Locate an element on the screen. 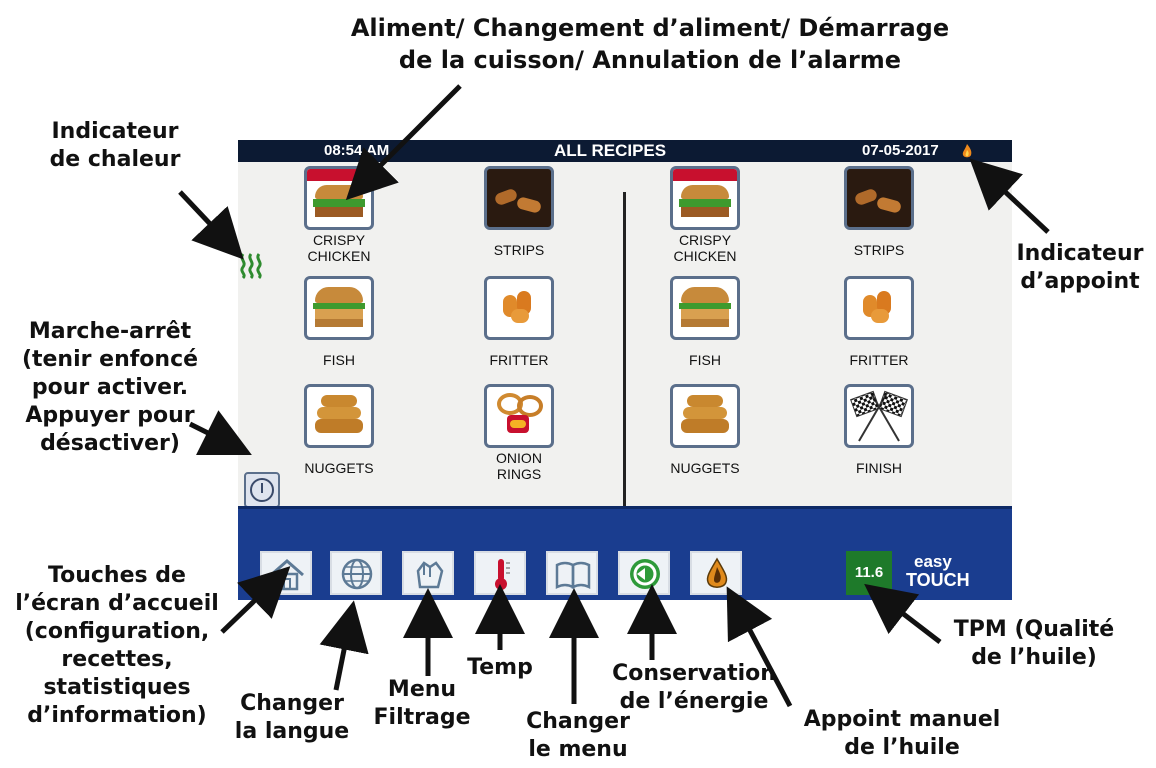 This screenshot has height=768, width=1156. language-button is located at coordinates (356, 573).